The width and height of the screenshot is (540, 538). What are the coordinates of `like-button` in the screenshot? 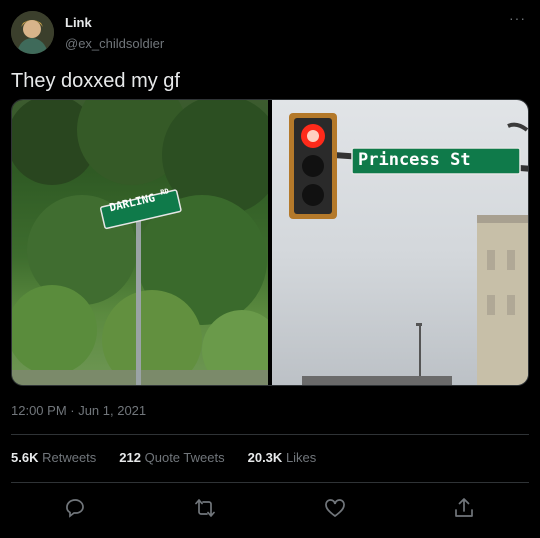 It's located at (335, 508).